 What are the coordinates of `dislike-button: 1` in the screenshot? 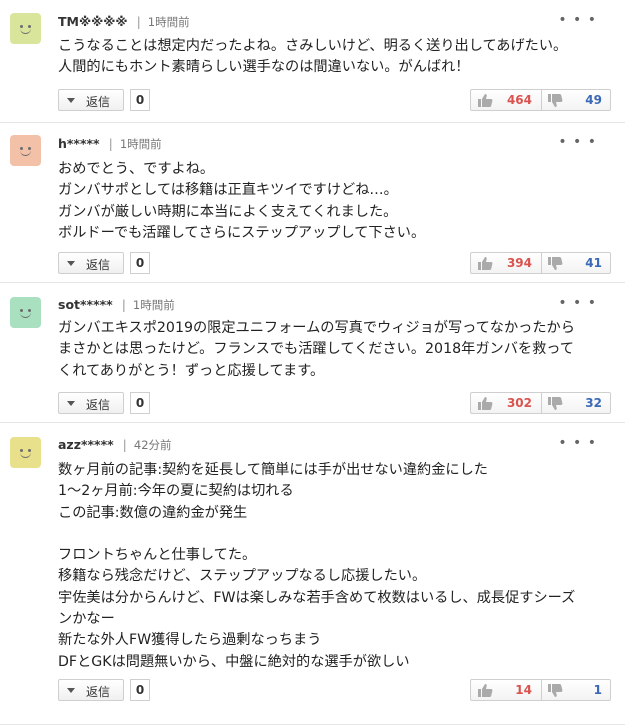 It's located at (576, 690).